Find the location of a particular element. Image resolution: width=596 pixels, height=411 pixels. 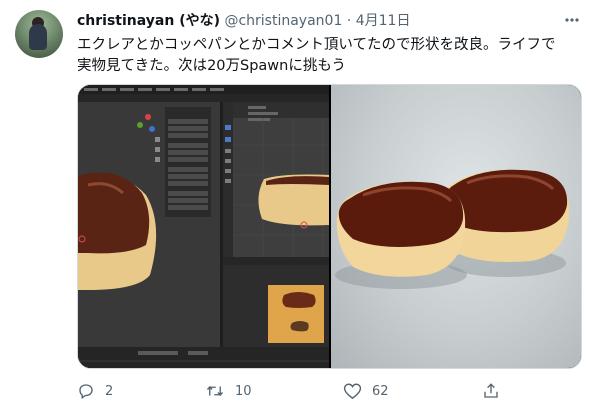

like-count: 62 is located at coordinates (380, 391).